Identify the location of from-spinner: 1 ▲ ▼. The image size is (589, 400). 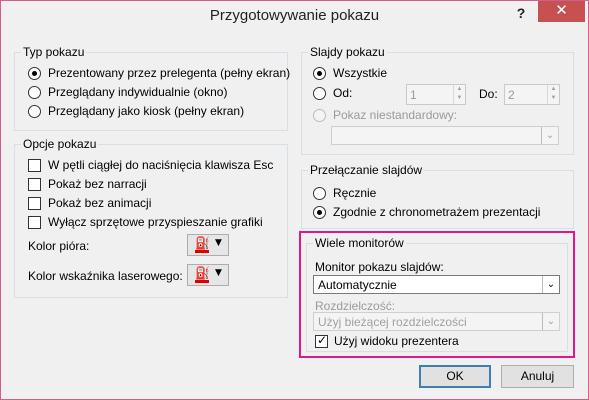
(436, 94).